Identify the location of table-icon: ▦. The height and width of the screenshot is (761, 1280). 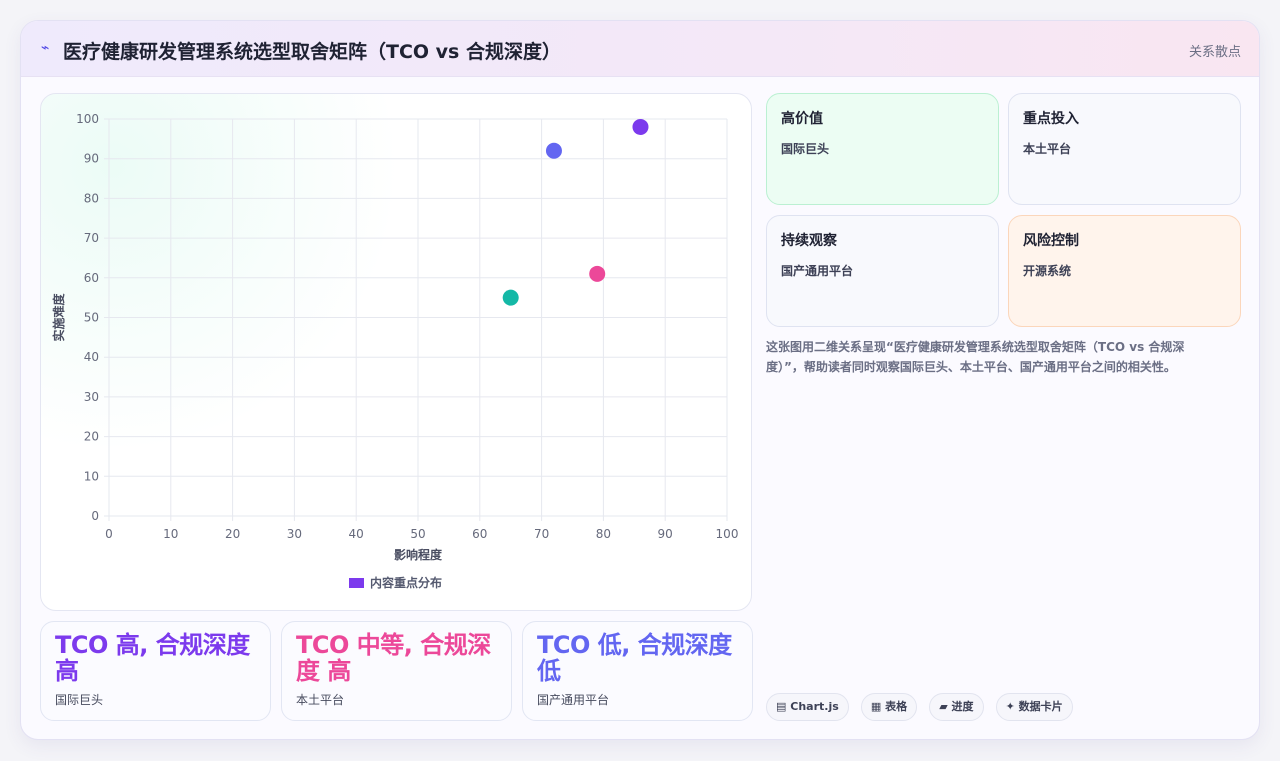
(876, 706).